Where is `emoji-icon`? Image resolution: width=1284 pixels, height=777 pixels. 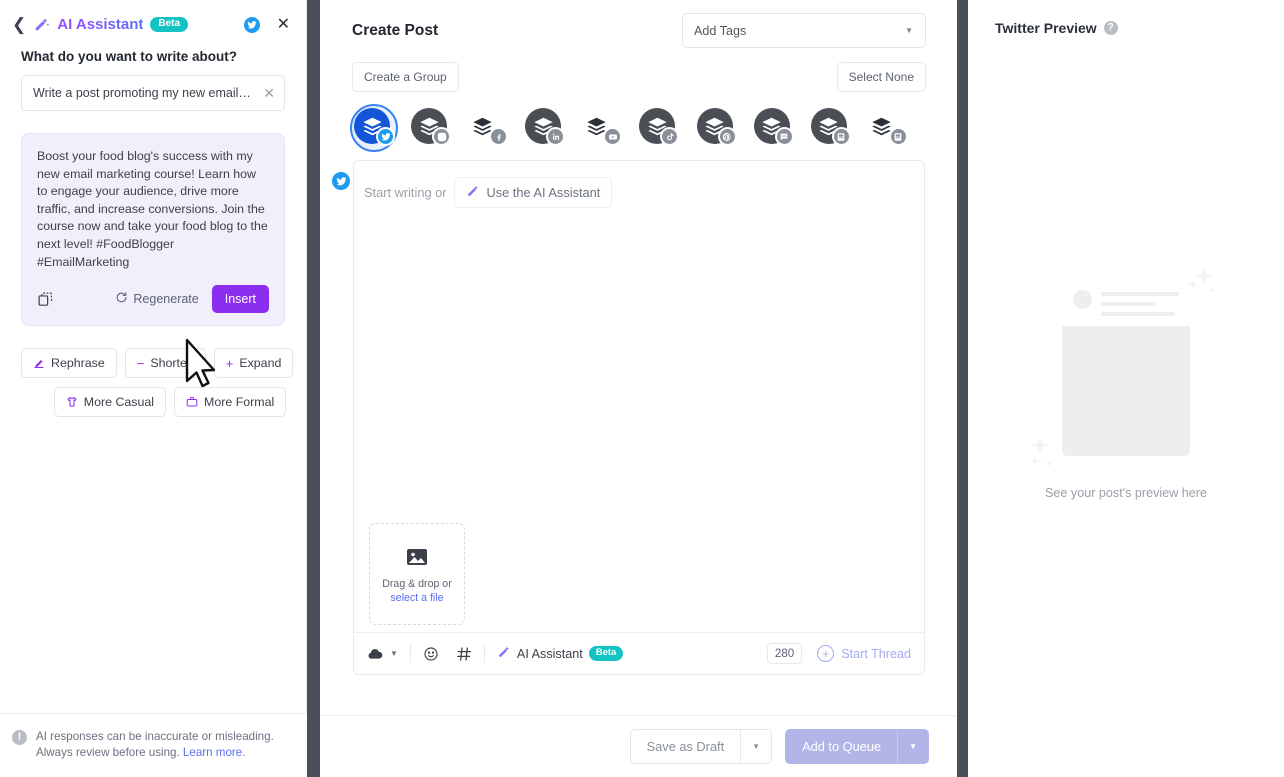
emoji-icon is located at coordinates (431, 654).